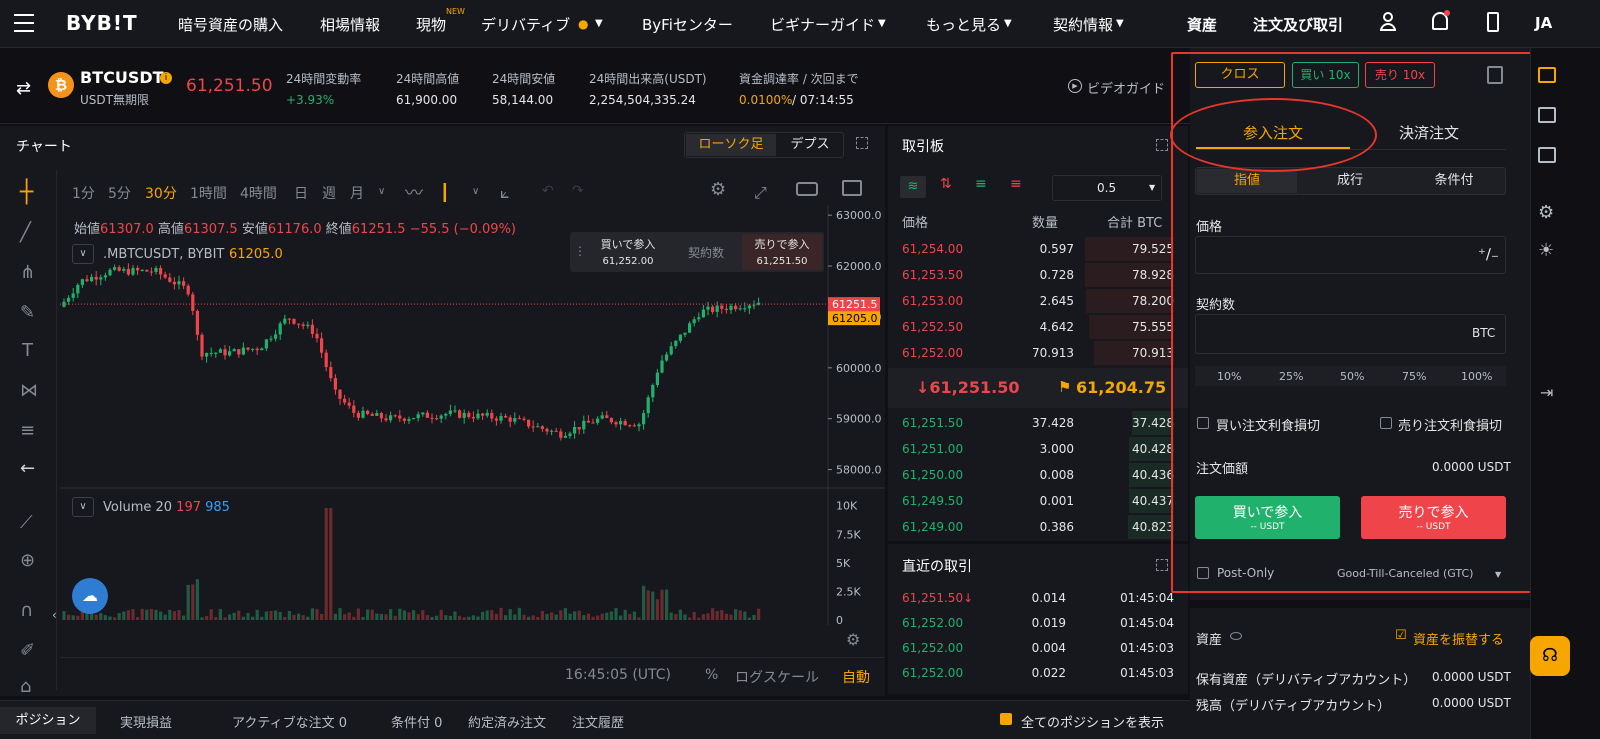  I want to click on nav-assets: 資産, so click(1202, 24).